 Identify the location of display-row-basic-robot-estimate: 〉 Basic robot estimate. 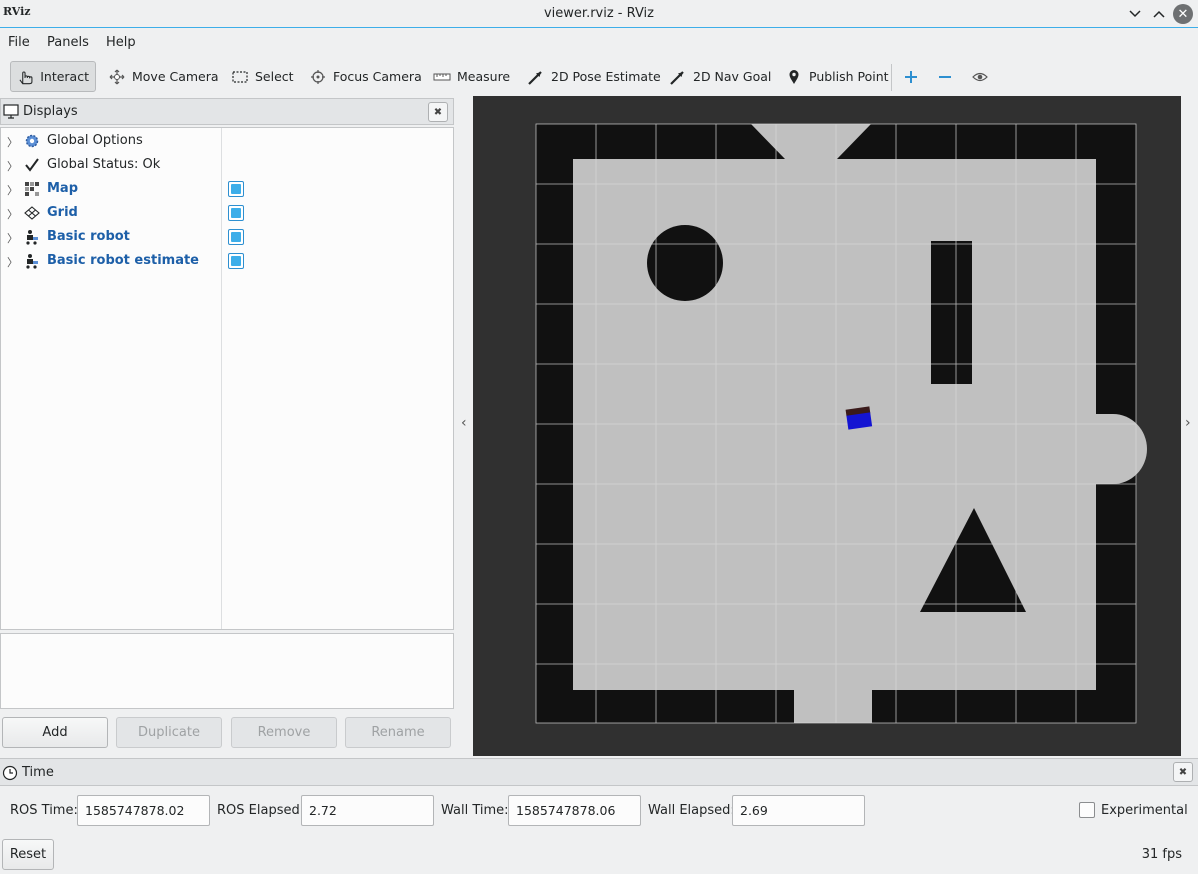
(227, 261).